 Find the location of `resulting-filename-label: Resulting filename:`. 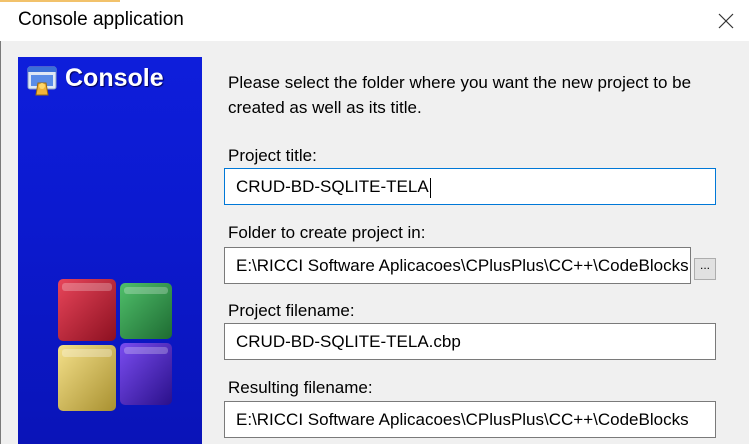

resulting-filename-label: Resulting filename: is located at coordinates (300, 387).